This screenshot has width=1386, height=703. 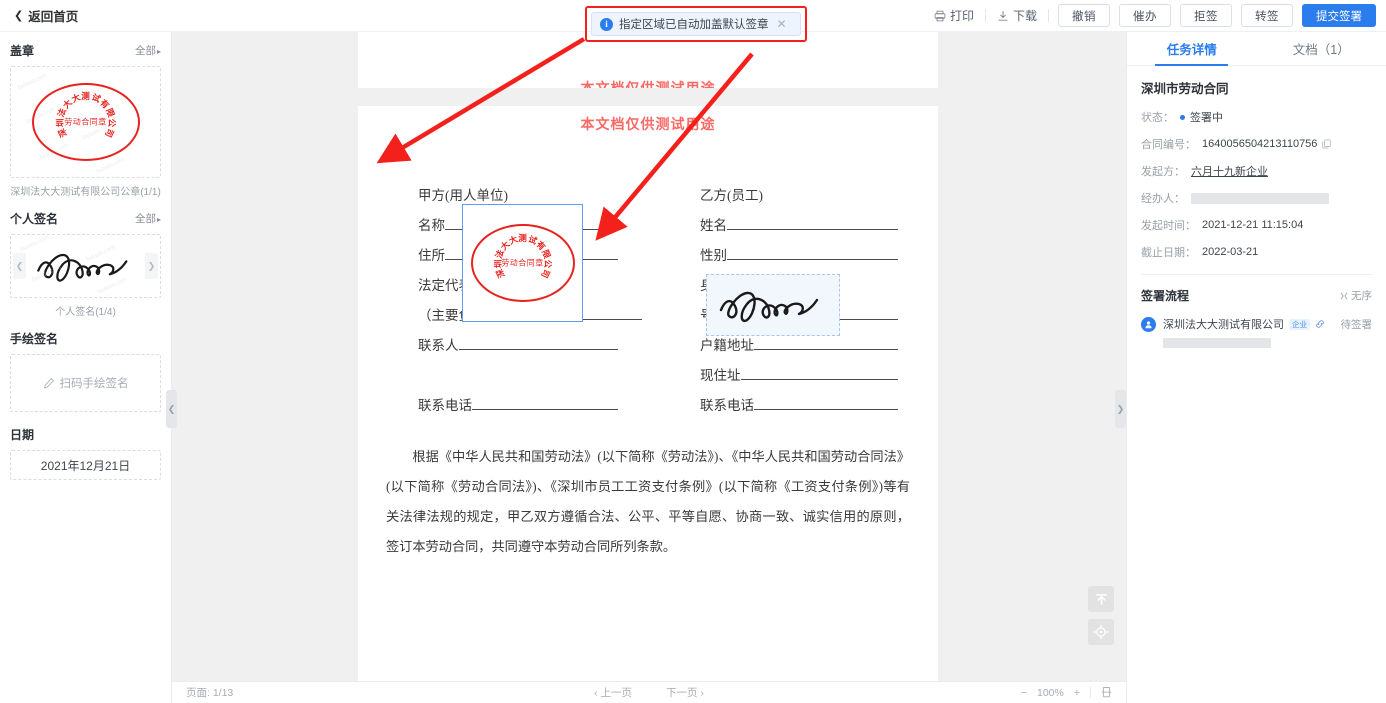 What do you see at coordinates (1017, 15) in the screenshot?
I see `download-button: 下载` at bounding box center [1017, 15].